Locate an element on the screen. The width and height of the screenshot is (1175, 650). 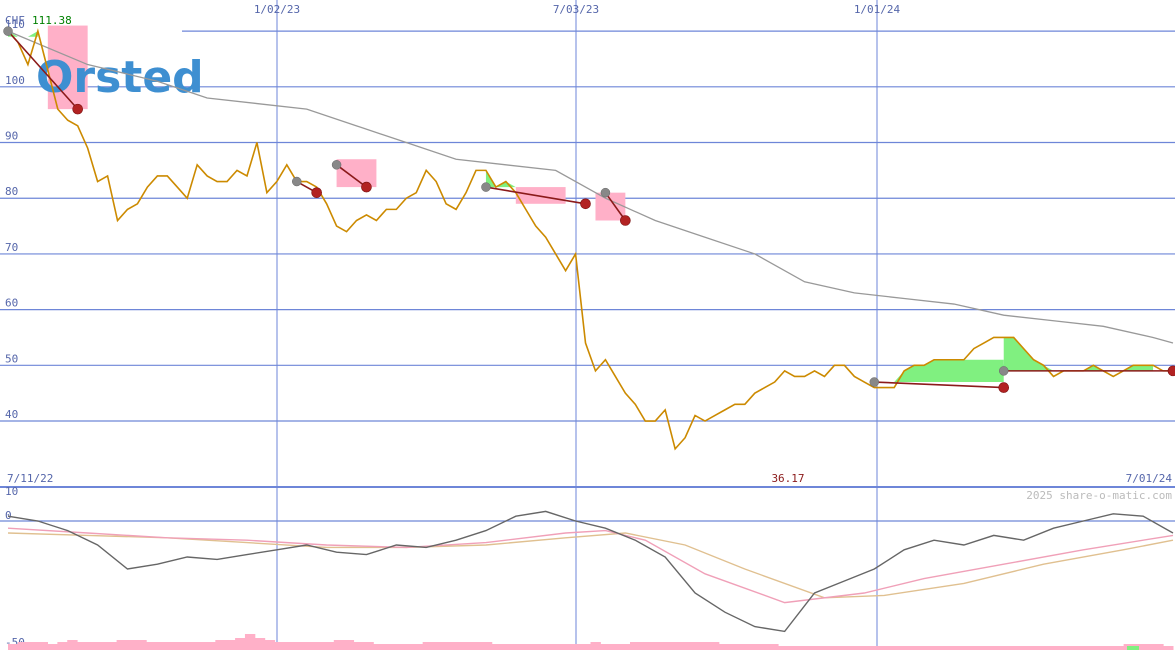
x-tick-label: 1/01/24 is located at coordinates (877, 9).